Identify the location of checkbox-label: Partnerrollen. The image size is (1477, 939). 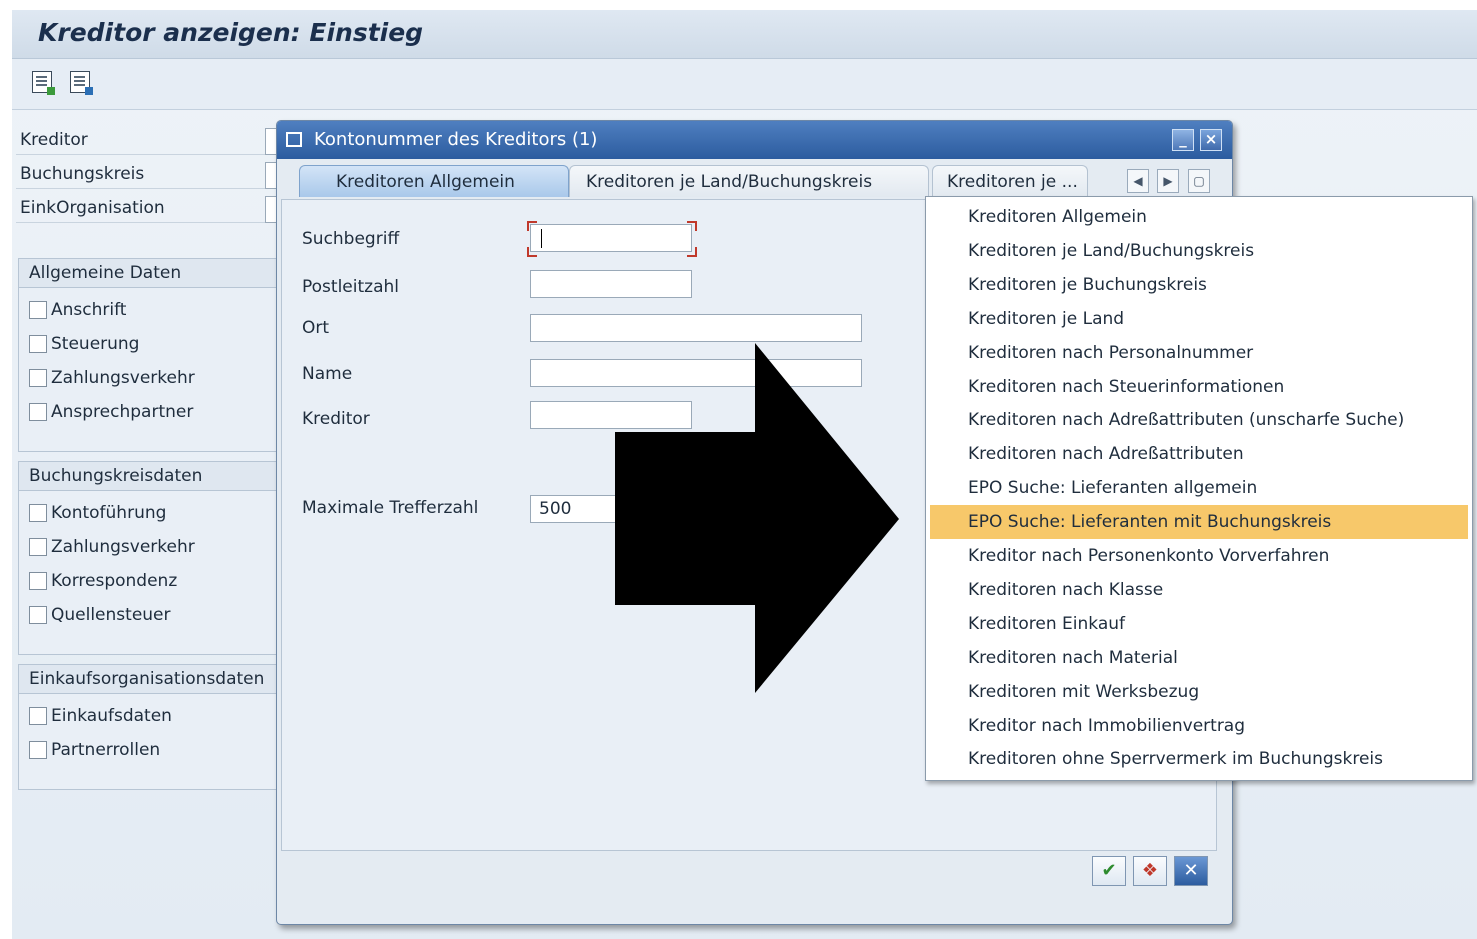
(106, 750).